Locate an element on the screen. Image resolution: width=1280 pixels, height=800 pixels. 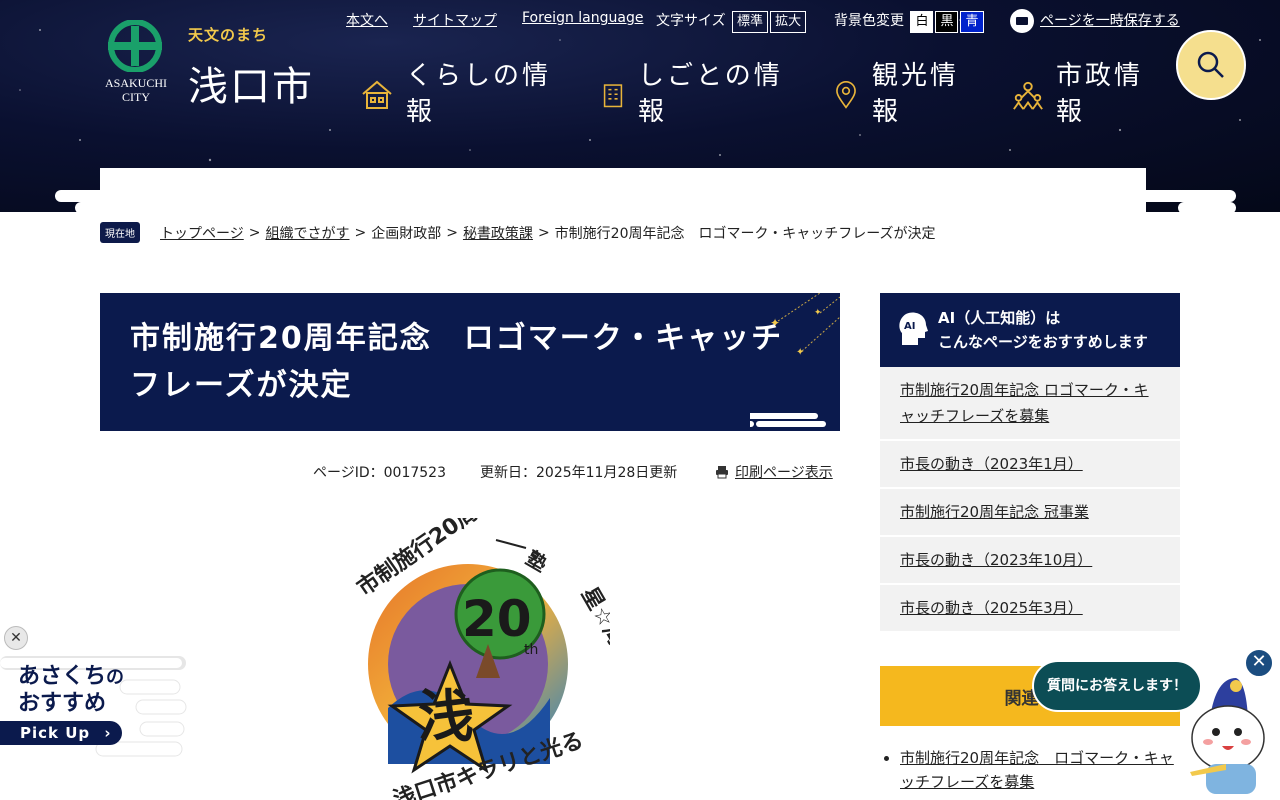
pickup-title: あさくちの おすすめ is located at coordinates (71, 690).